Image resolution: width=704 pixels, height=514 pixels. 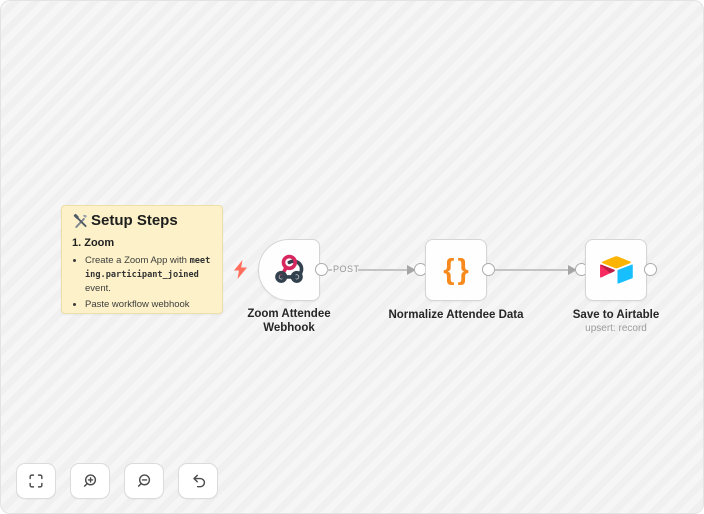 What do you see at coordinates (488, 269) in the screenshot?
I see `output-port-normalize` at bounding box center [488, 269].